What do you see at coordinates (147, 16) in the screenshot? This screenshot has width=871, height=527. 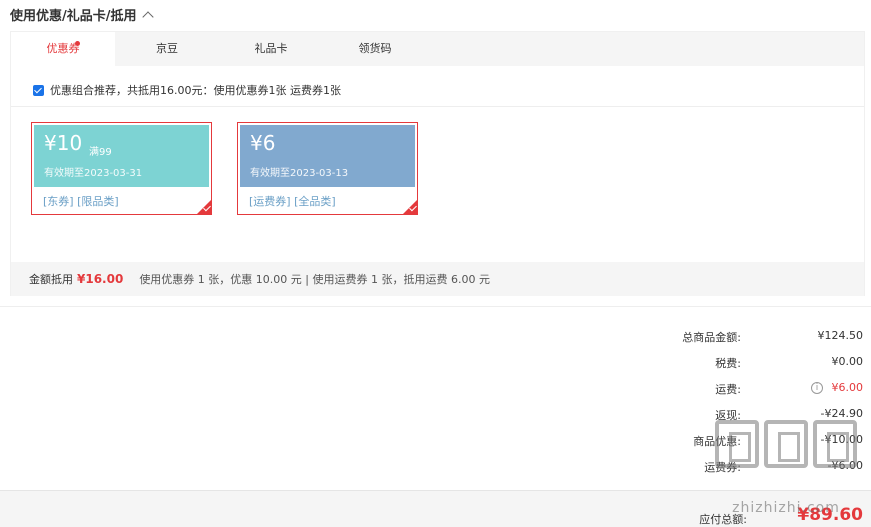 I see `chevron-up-icon` at bounding box center [147, 16].